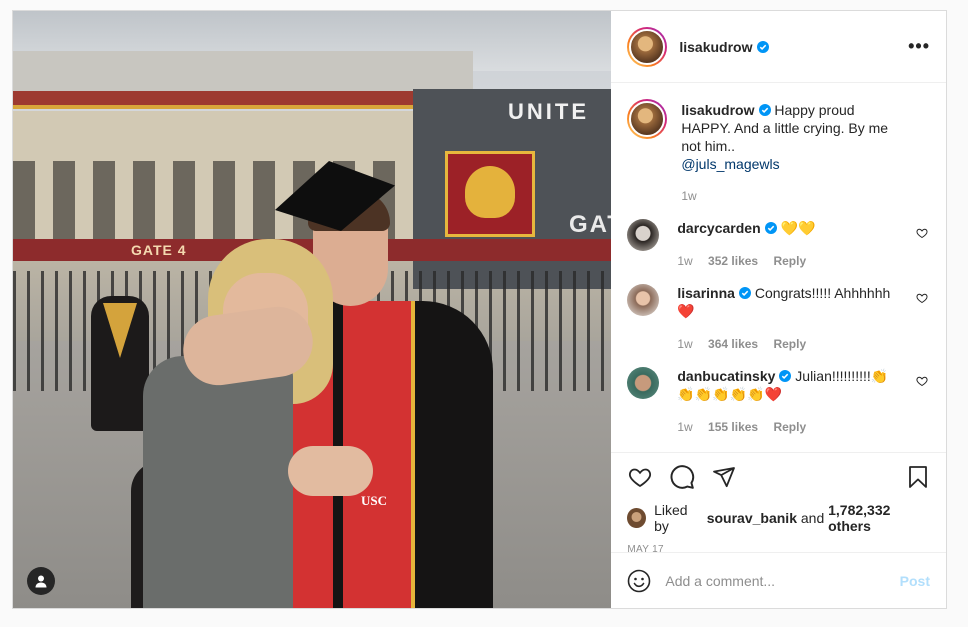  What do you see at coordinates (688, 196) in the screenshot?
I see `caption-time: 1w` at bounding box center [688, 196].